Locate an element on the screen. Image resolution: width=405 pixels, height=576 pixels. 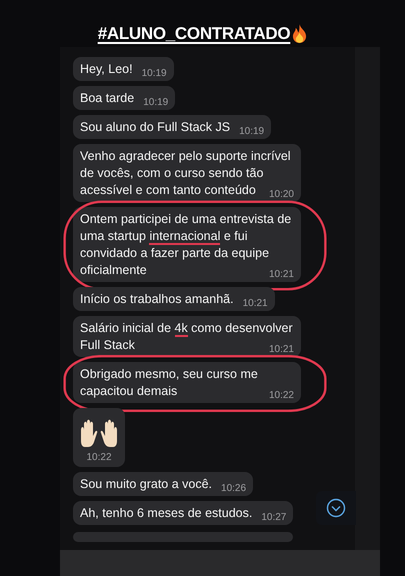
message-bubble: Venho agradecer pelo suporte incrível de vocês, com o curso sendo tão acessível e com tanto conteúdo 10:20 is located at coordinates (187, 173).